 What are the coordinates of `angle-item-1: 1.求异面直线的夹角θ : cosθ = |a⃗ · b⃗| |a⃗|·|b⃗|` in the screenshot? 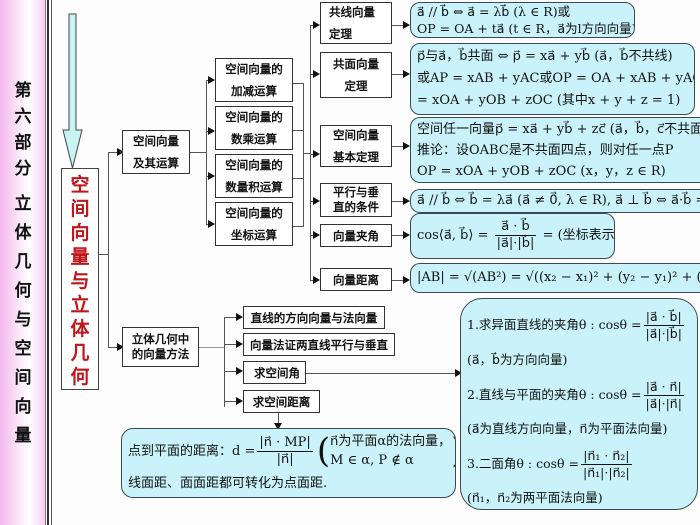 It's located at (580, 325).